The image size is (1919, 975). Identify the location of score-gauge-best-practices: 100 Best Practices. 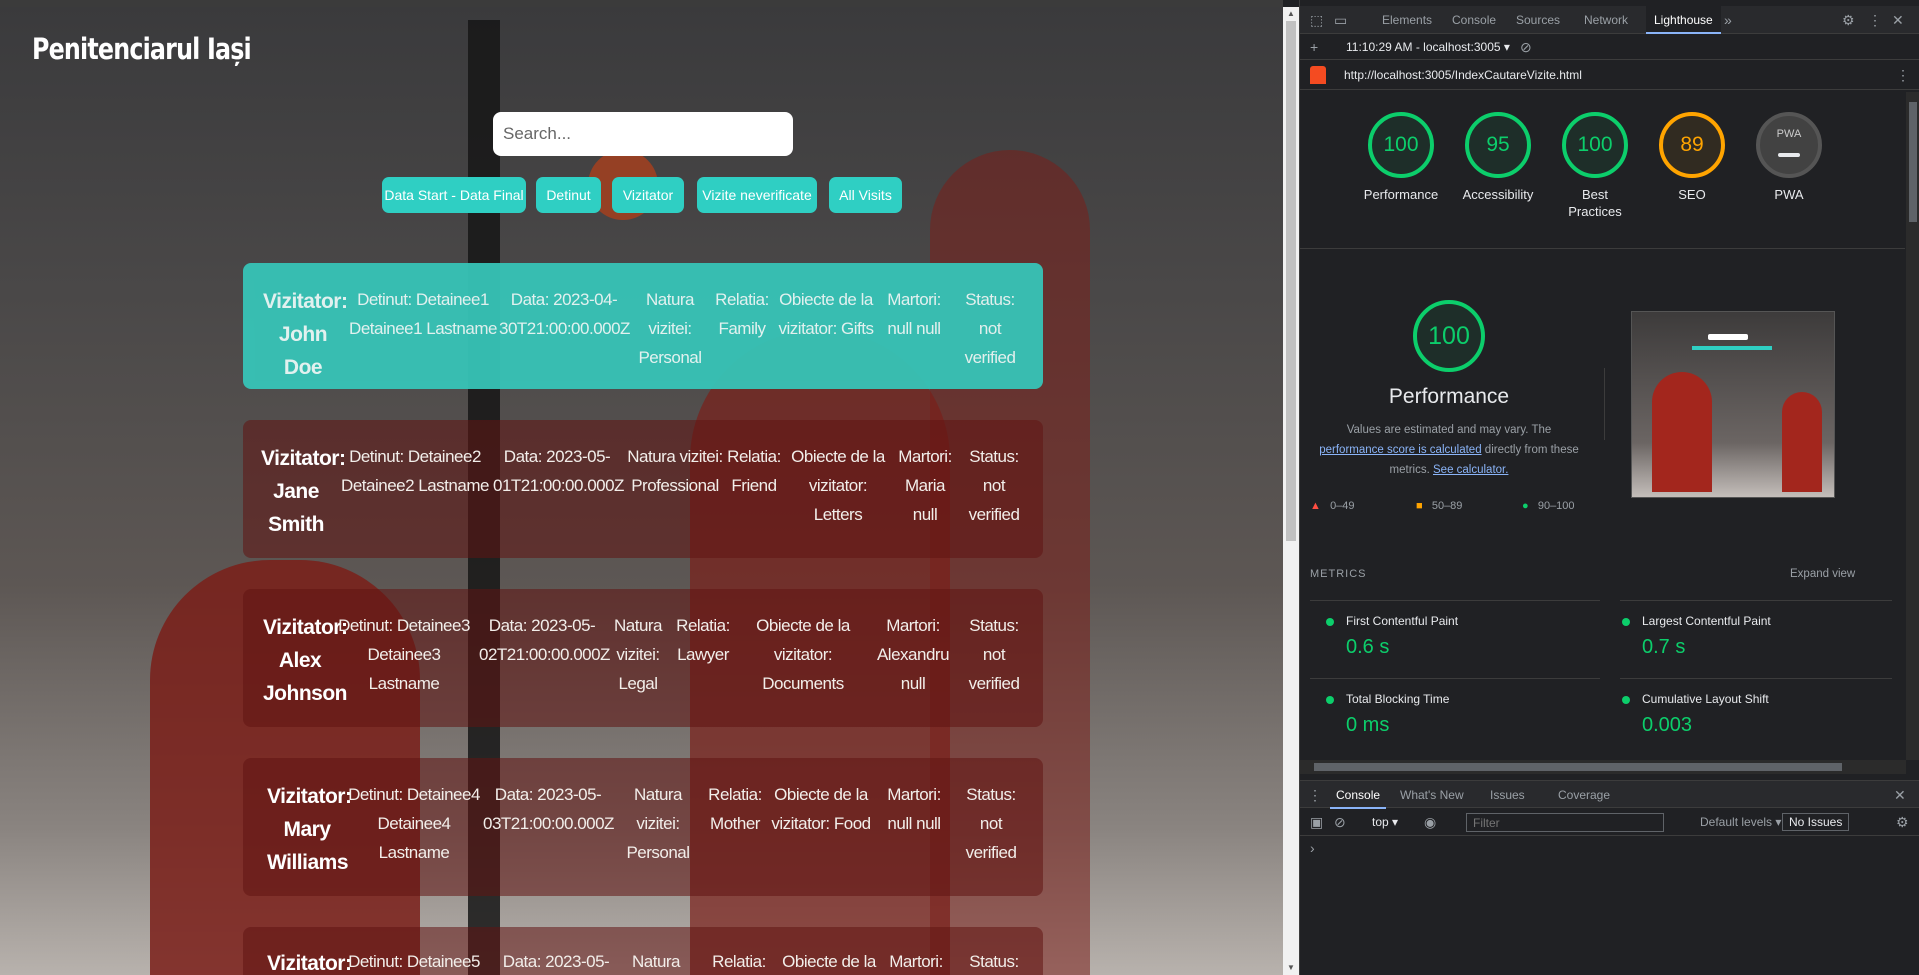
(1595, 166).